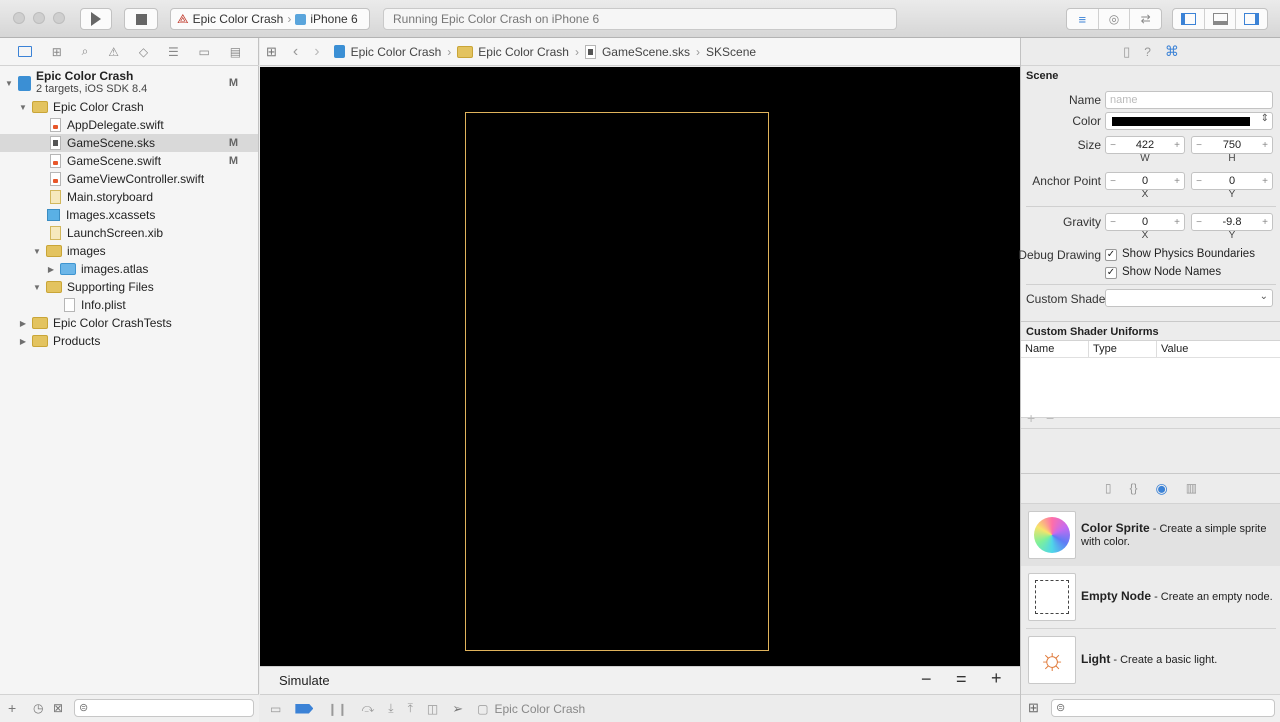  I want to click on library-filter-input: ⊜, so click(1163, 708).